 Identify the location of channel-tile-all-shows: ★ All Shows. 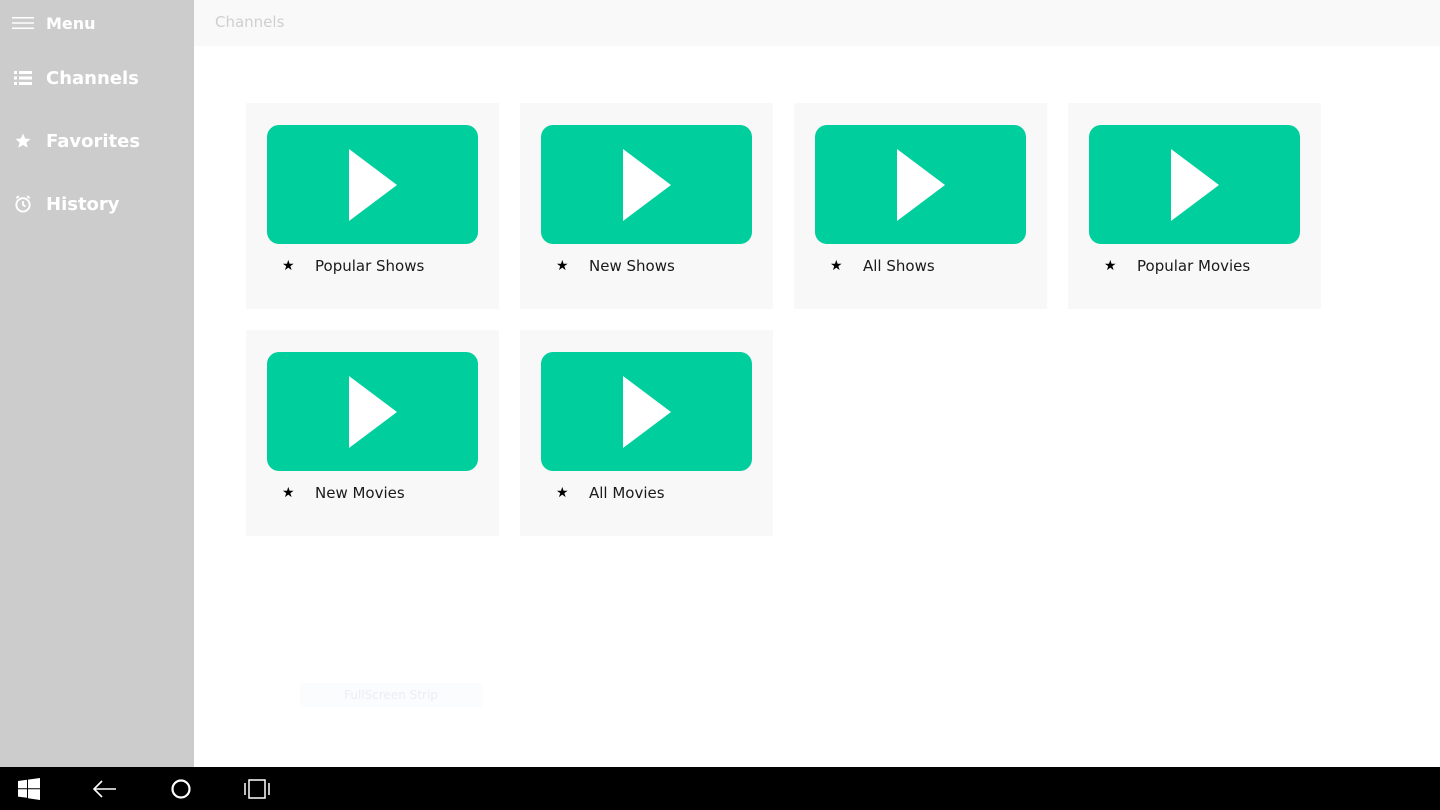
(920, 206).